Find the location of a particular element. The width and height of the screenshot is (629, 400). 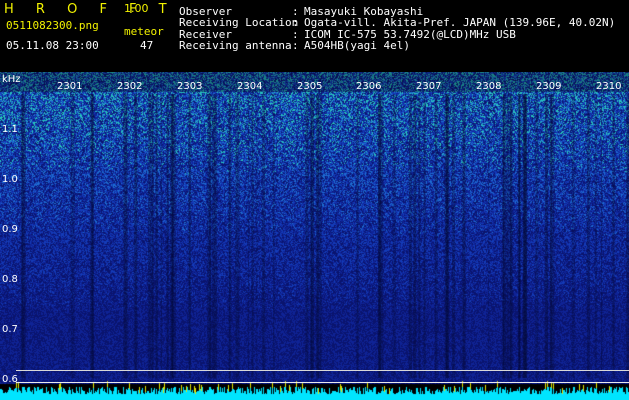

meteor-label: meteor is located at coordinates (144, 31).